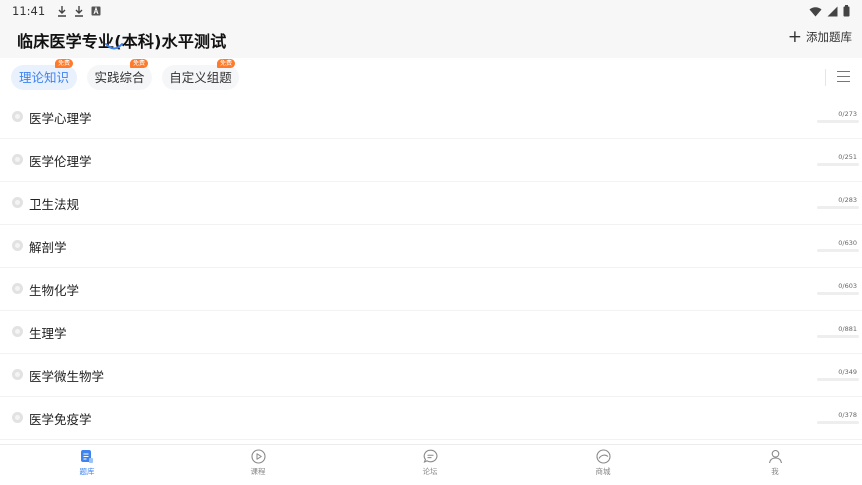 This screenshot has height=485, width=862. I want to click on status-bar: 11:41, so click(431, 11).